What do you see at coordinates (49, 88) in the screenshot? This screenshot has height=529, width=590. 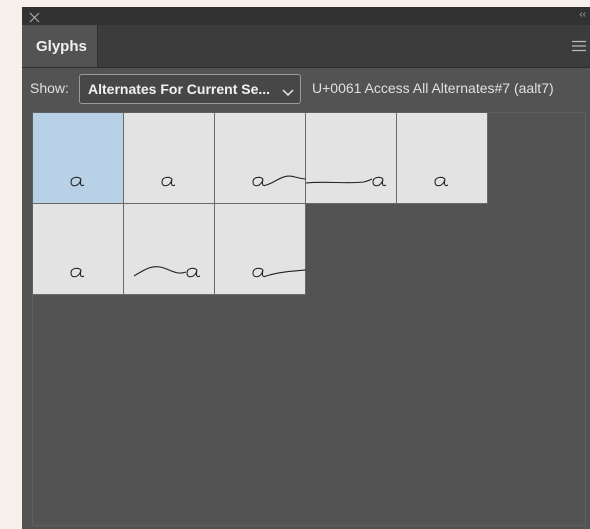 I see `show-label: Show:` at bounding box center [49, 88].